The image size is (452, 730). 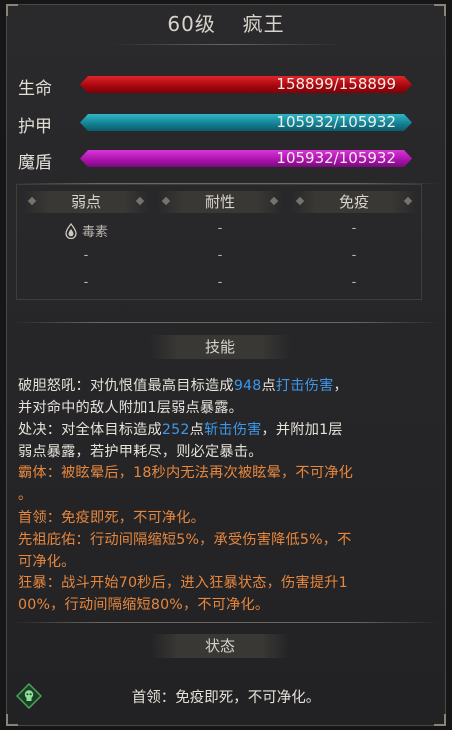 What do you see at coordinates (35, 163) in the screenshot?
I see `shield-label: 魔盾` at bounding box center [35, 163].